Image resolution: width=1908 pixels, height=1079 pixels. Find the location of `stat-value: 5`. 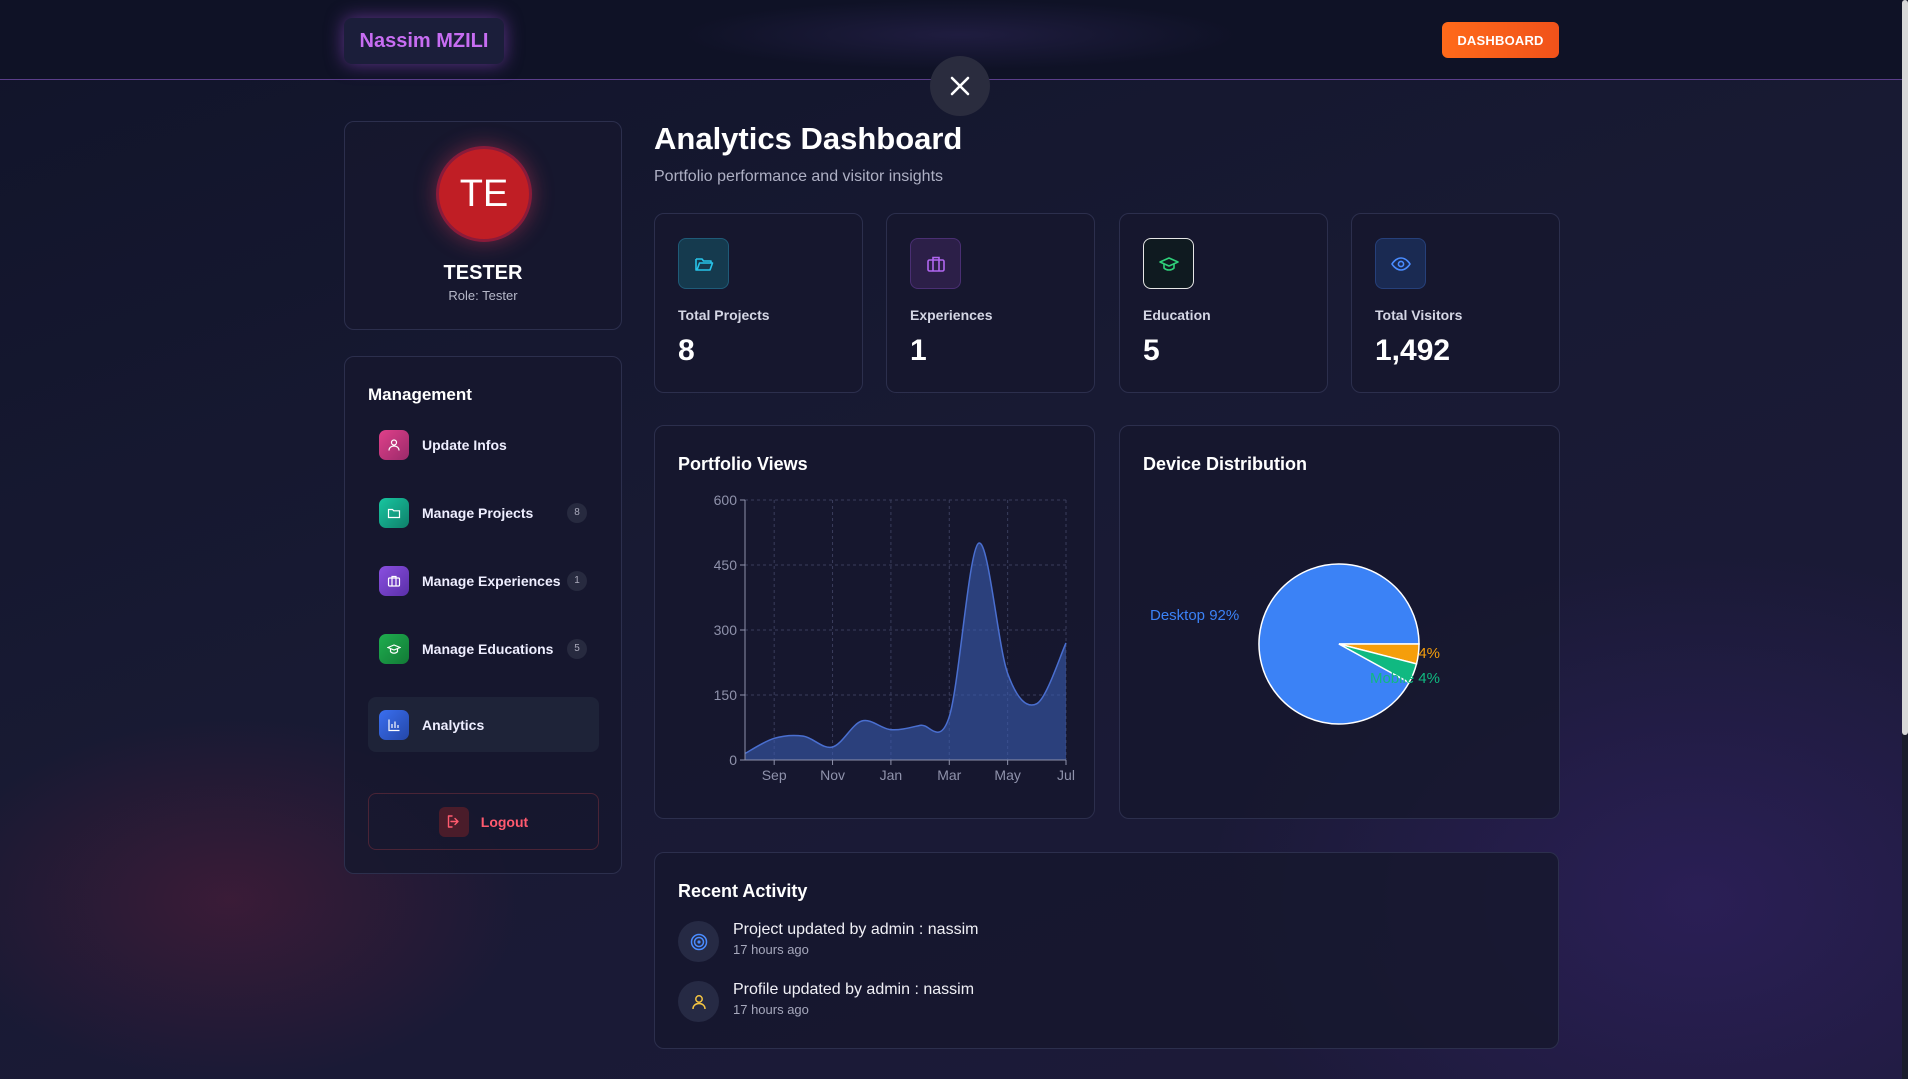

stat-value: 5 is located at coordinates (1151, 350).